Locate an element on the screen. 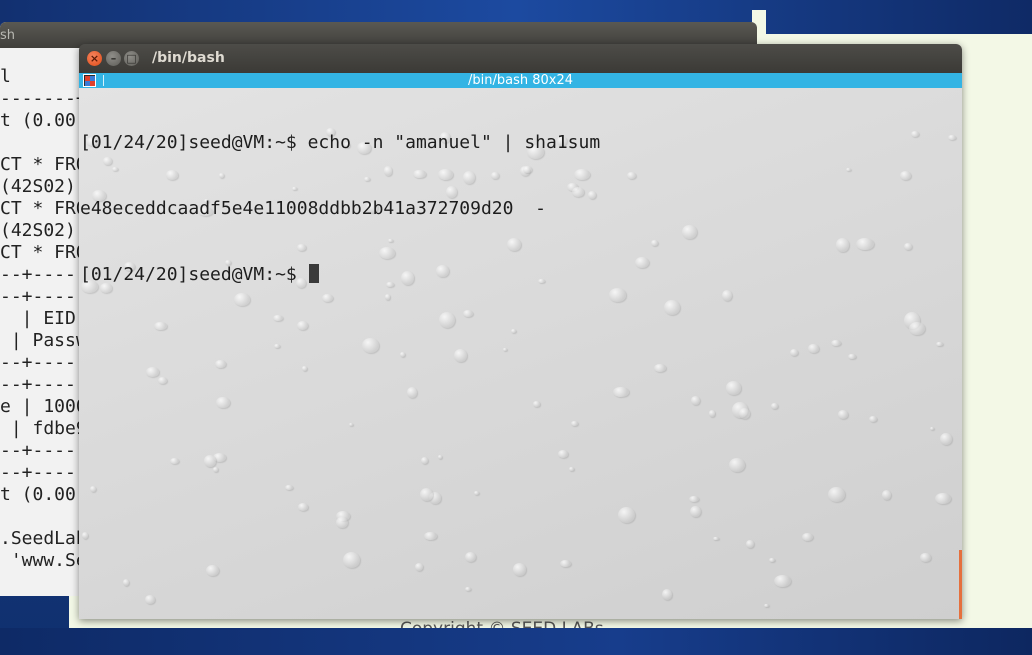 This screenshot has height=655, width=1032. background-terminal-line: -------+ is located at coordinates (43, 98).